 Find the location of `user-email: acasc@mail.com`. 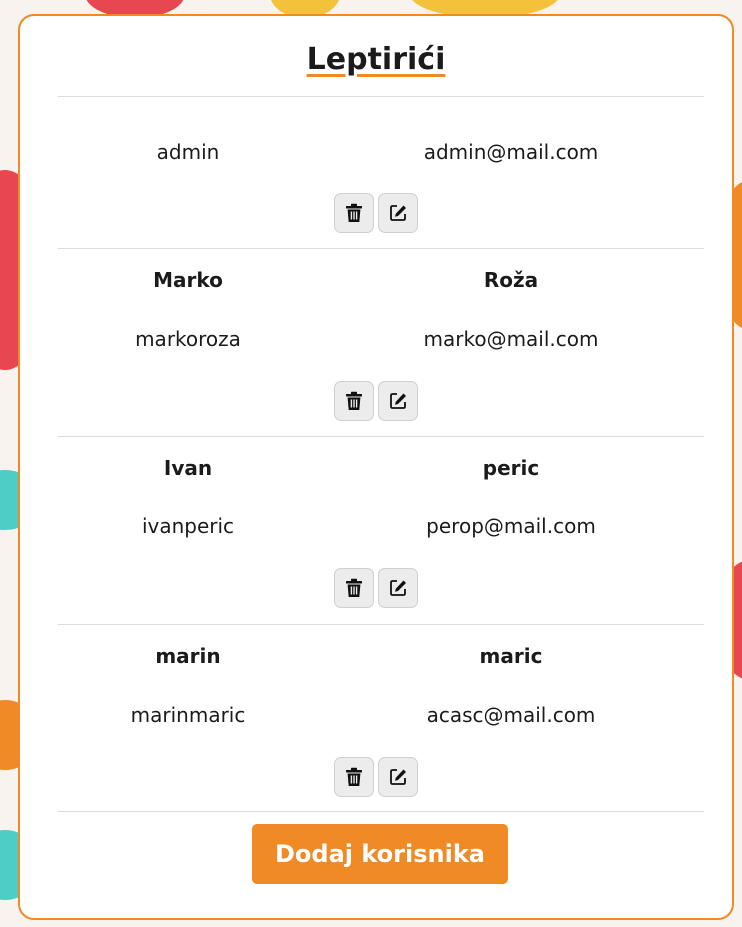

user-email: acasc@mail.com is located at coordinates (511, 715).